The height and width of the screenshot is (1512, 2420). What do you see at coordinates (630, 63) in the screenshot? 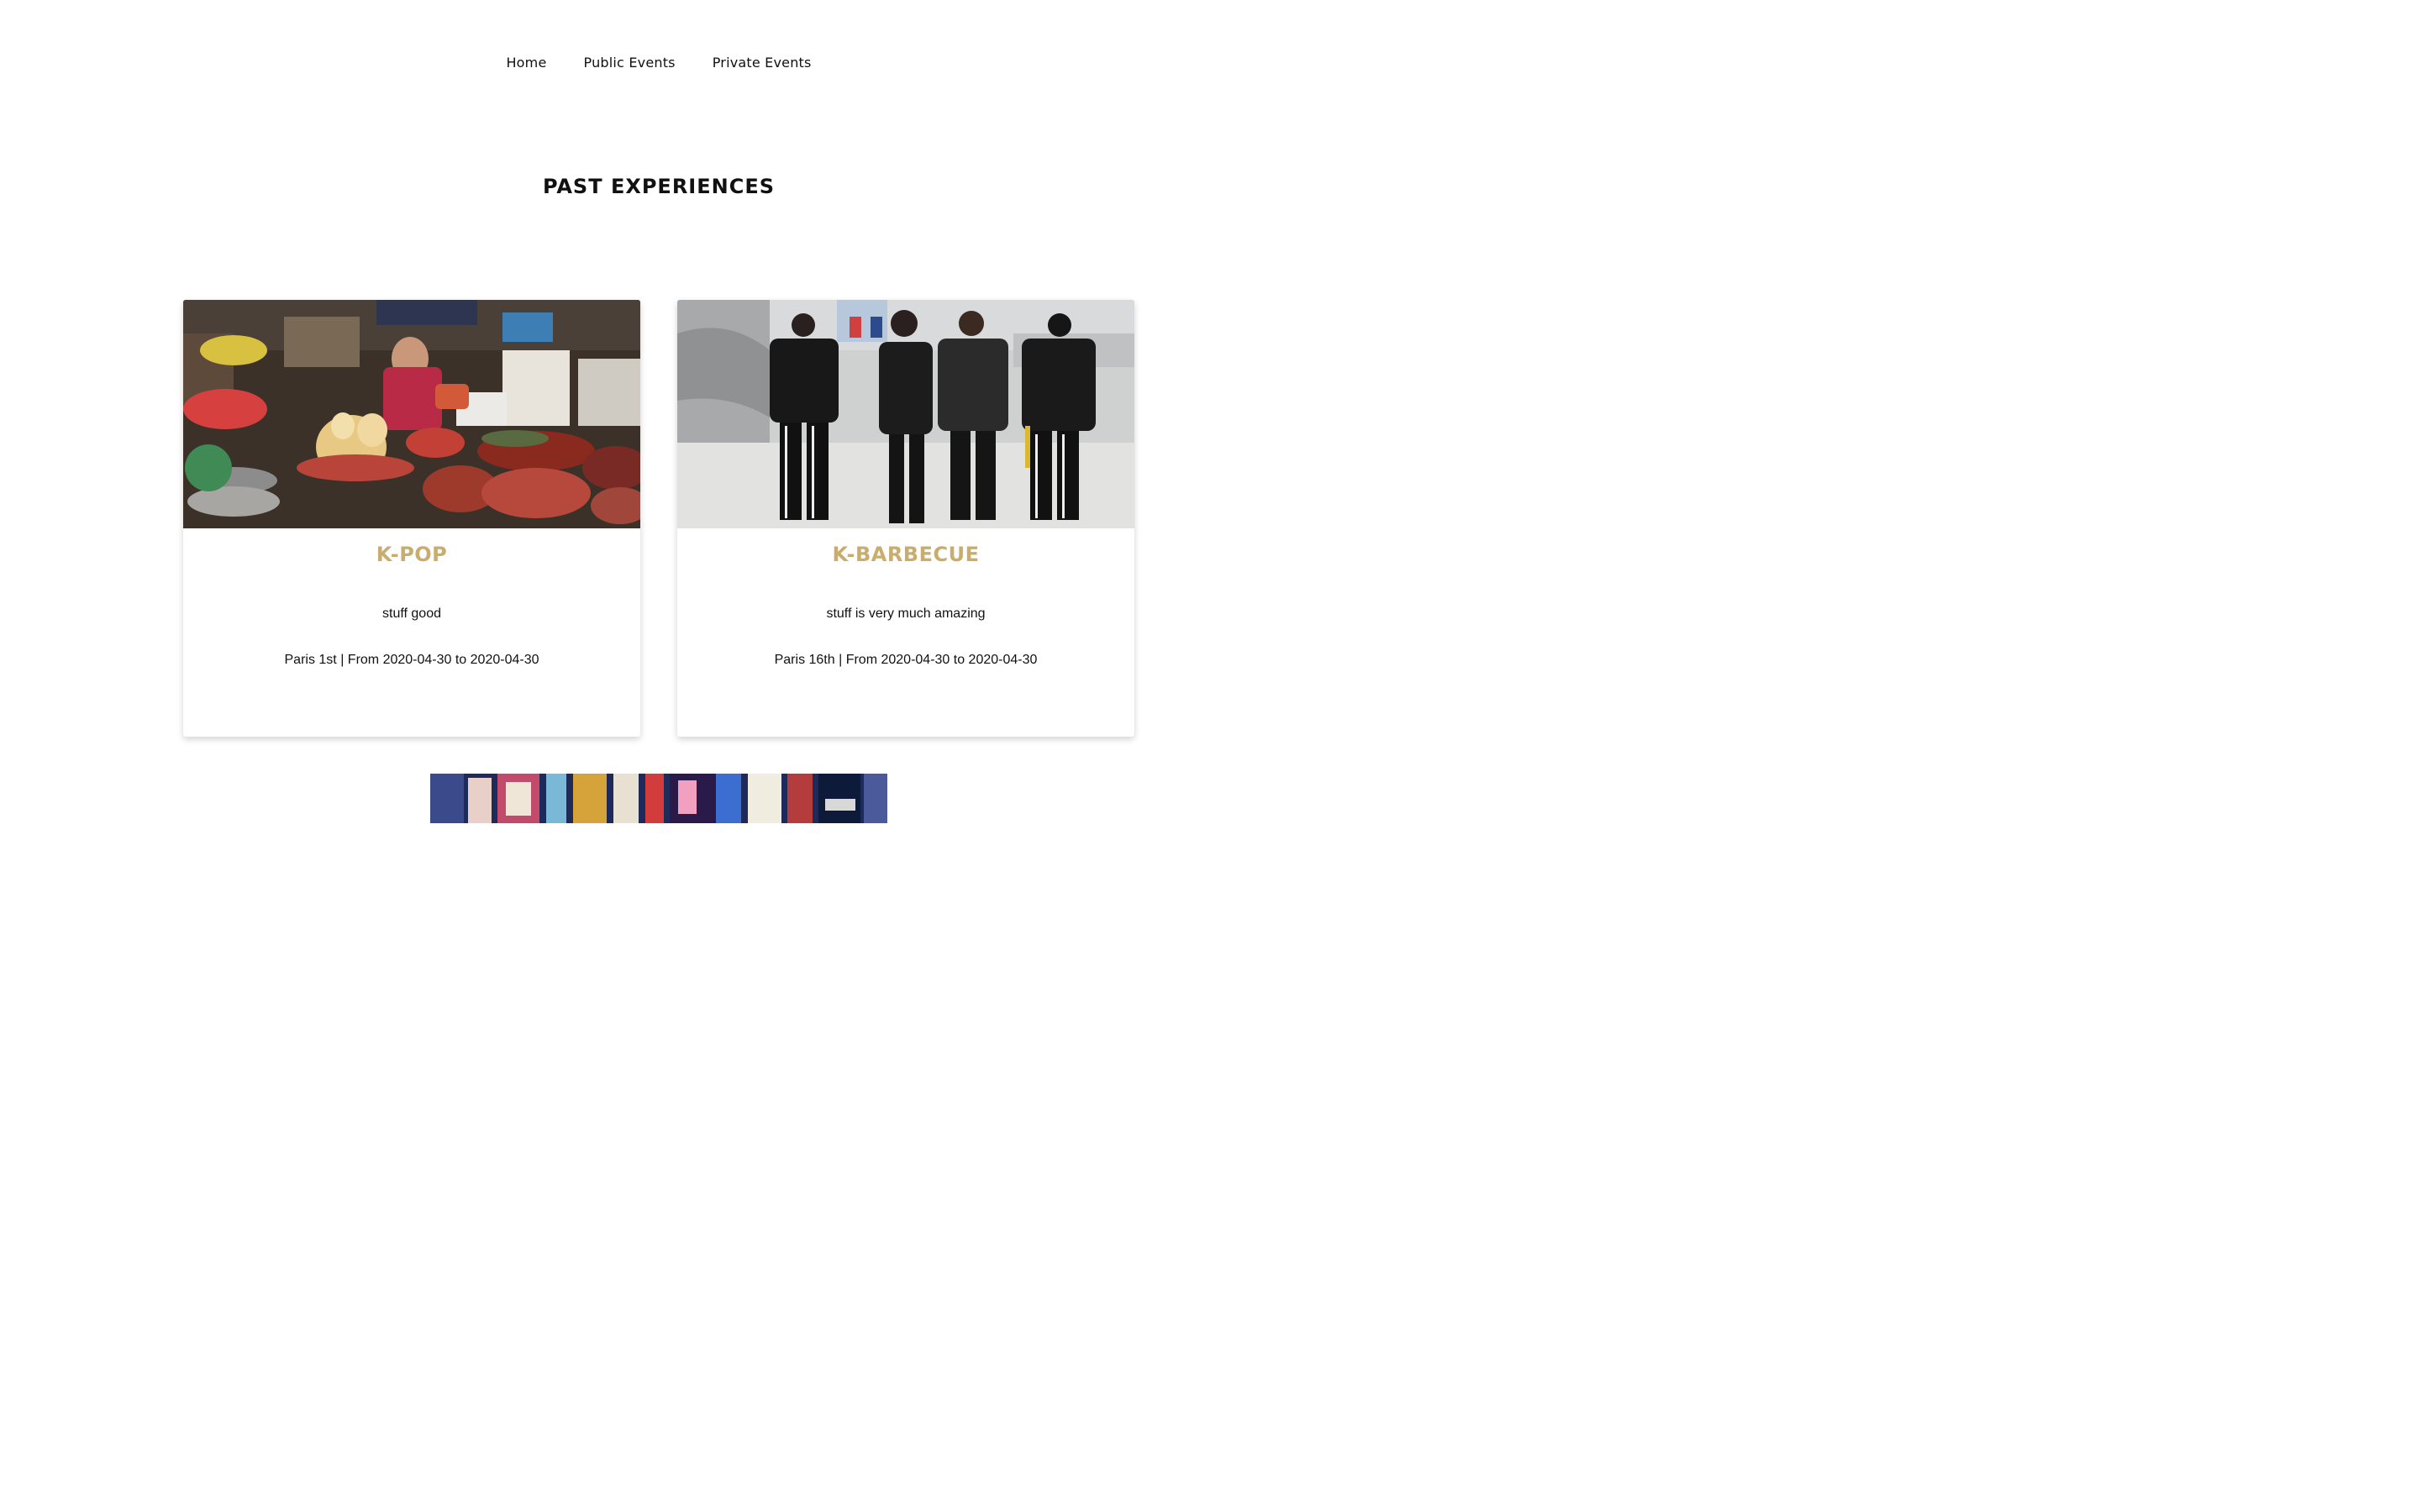
I see `nav-public-events-link: Public Events` at bounding box center [630, 63].